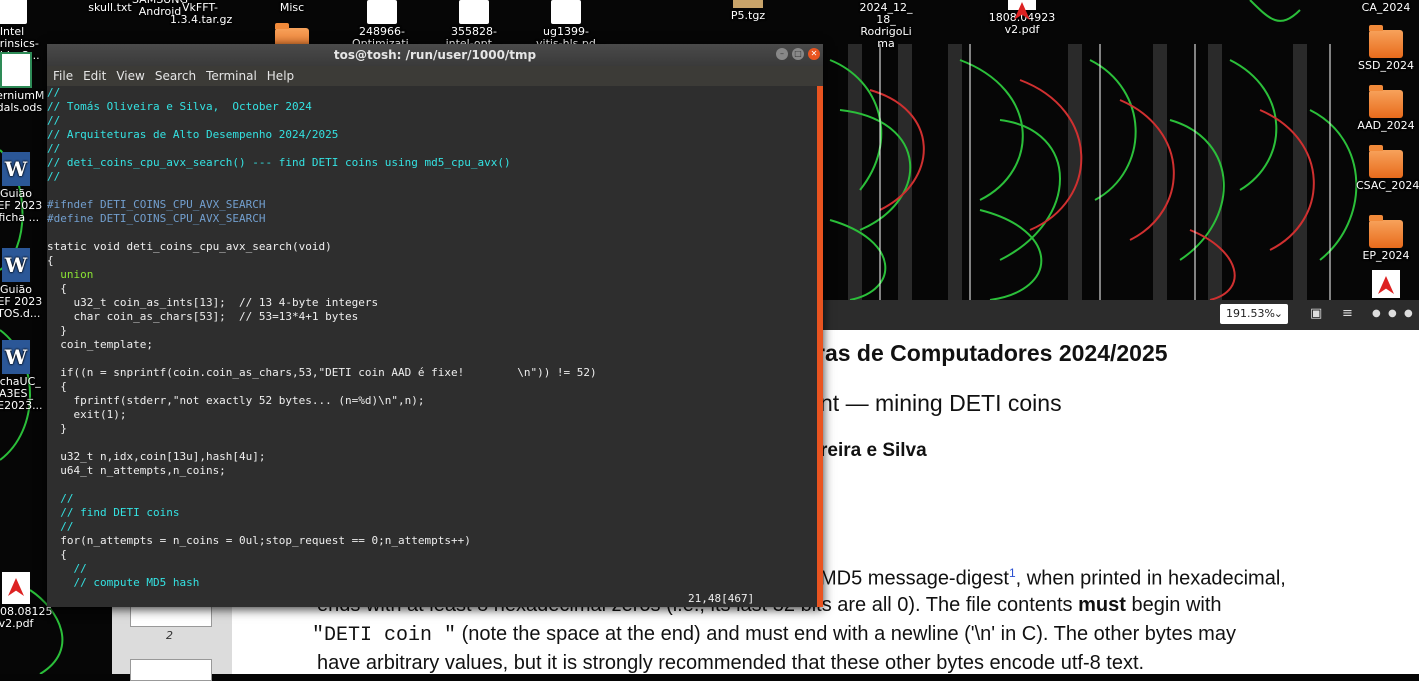 The image size is (1419, 681). I want to click on document-author: reira e Silva, so click(873, 450).